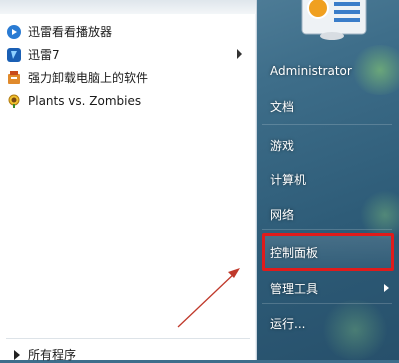 This screenshot has width=399, height=363. I want to click on right-item-label: 网络, so click(282, 215).